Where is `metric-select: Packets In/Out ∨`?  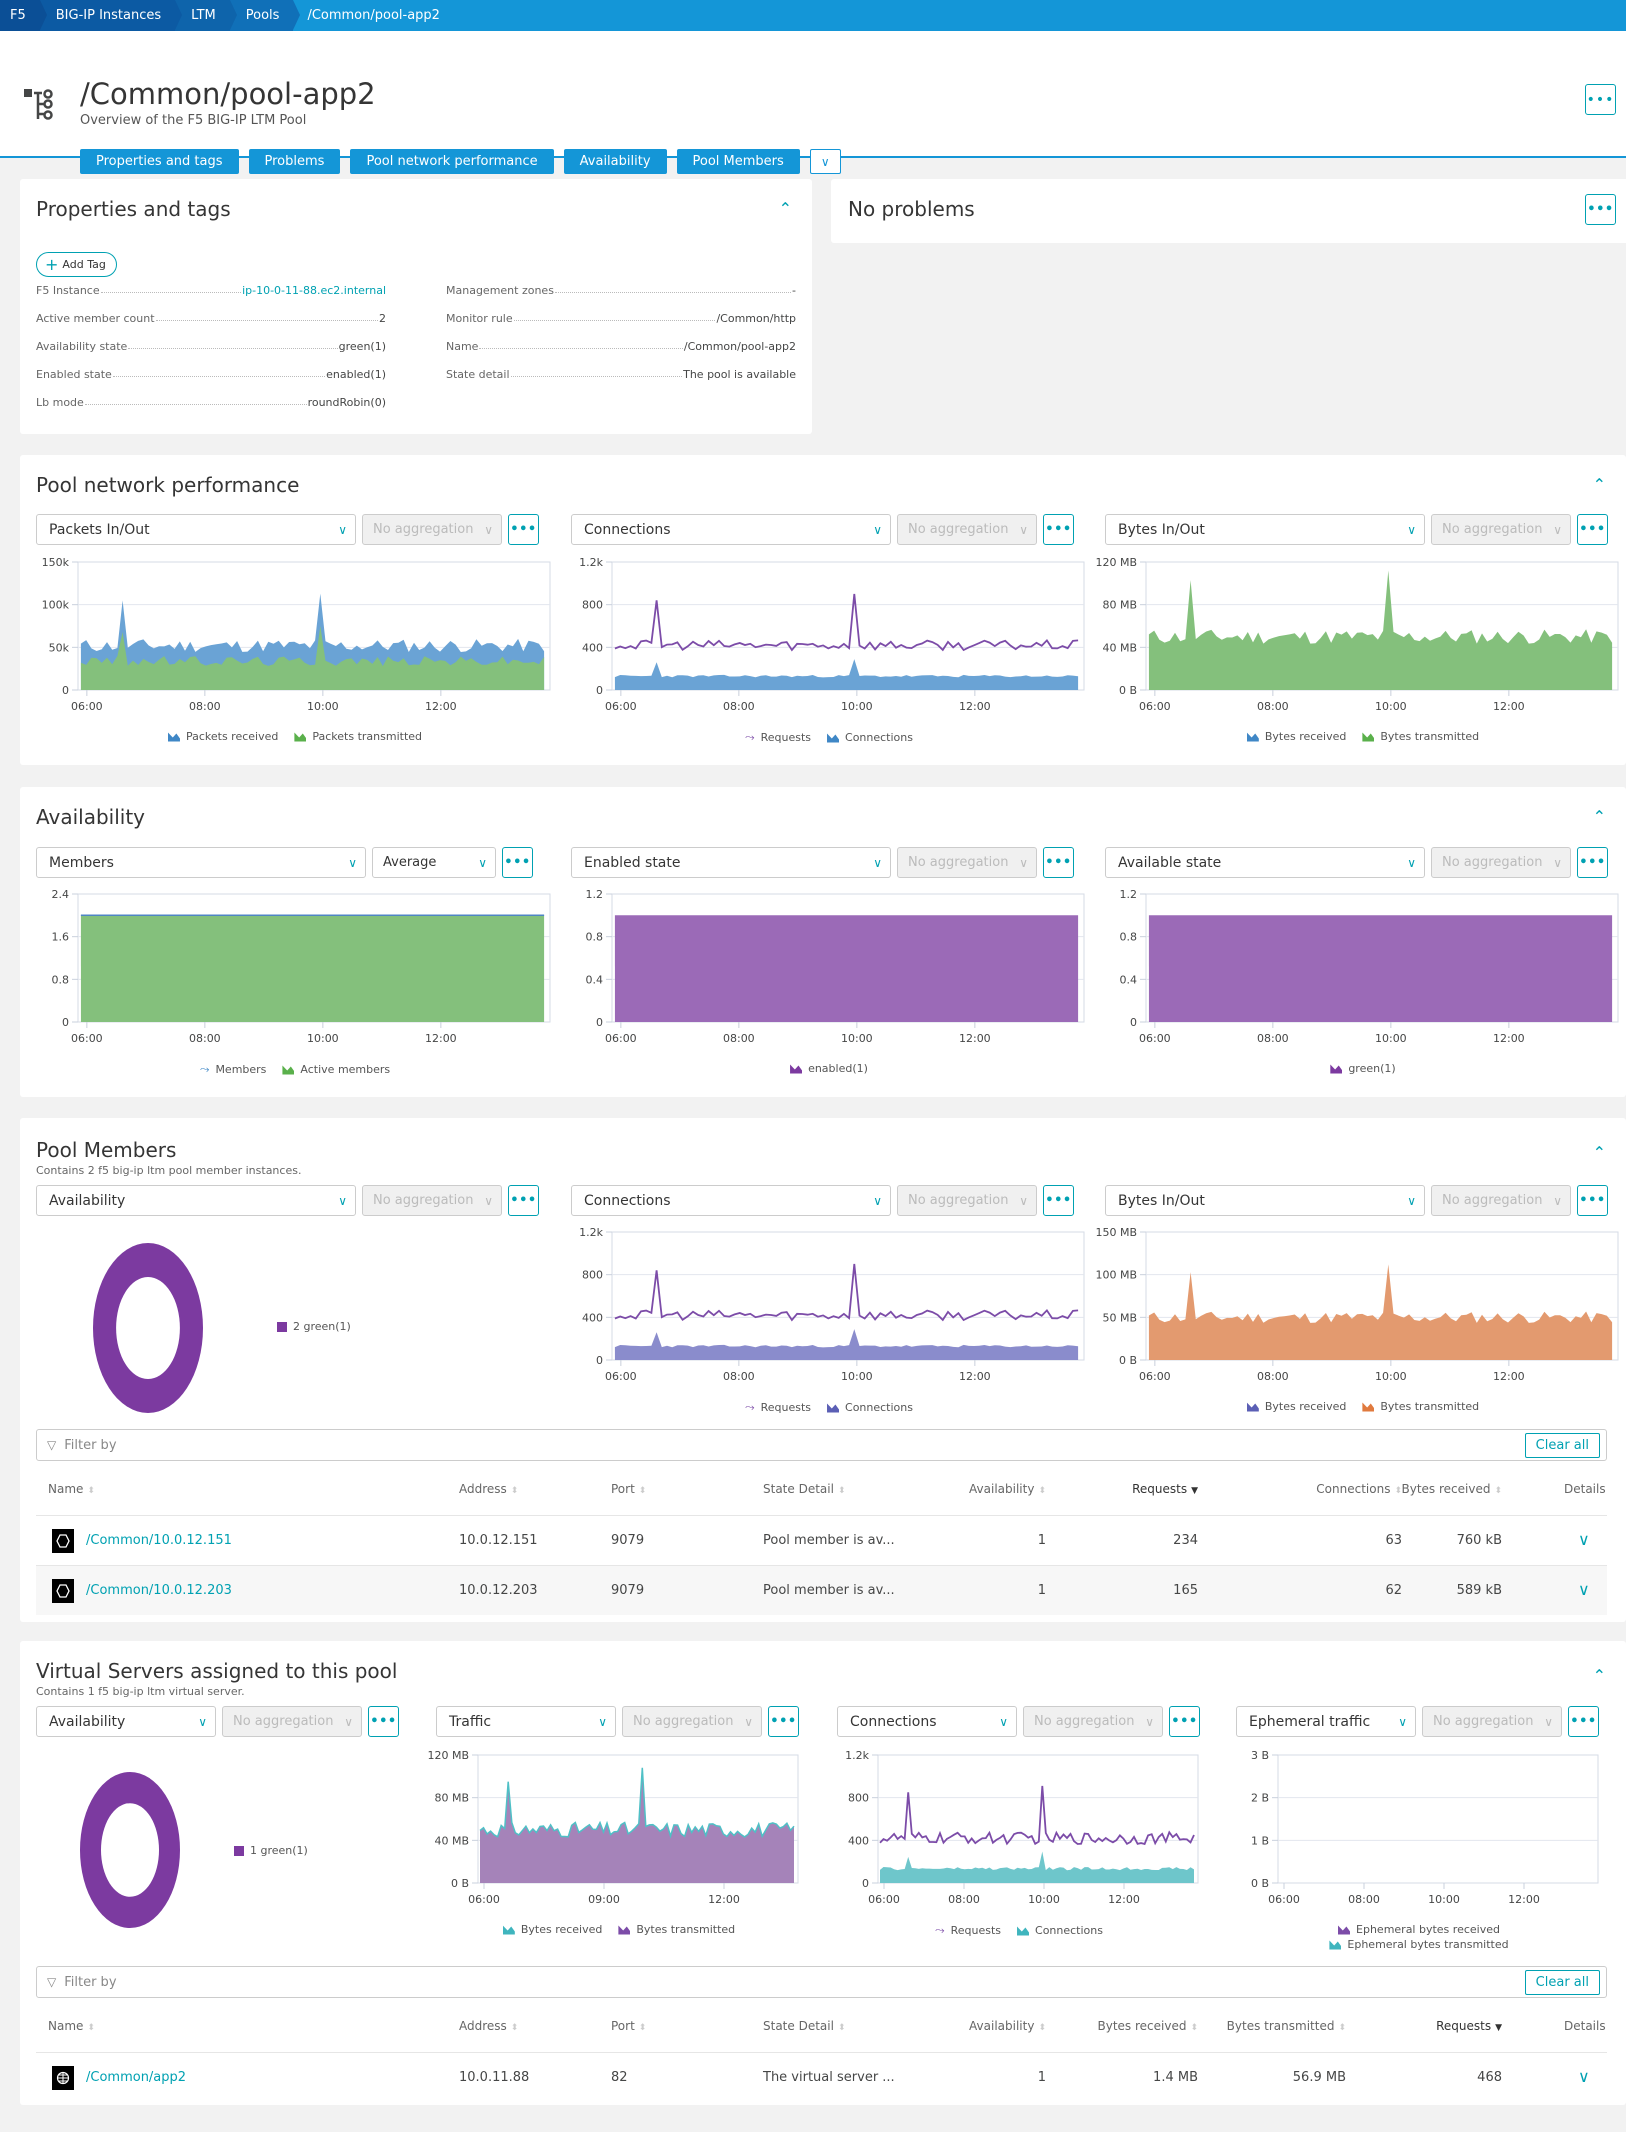 metric-select: Packets In/Out ∨ is located at coordinates (196, 529).